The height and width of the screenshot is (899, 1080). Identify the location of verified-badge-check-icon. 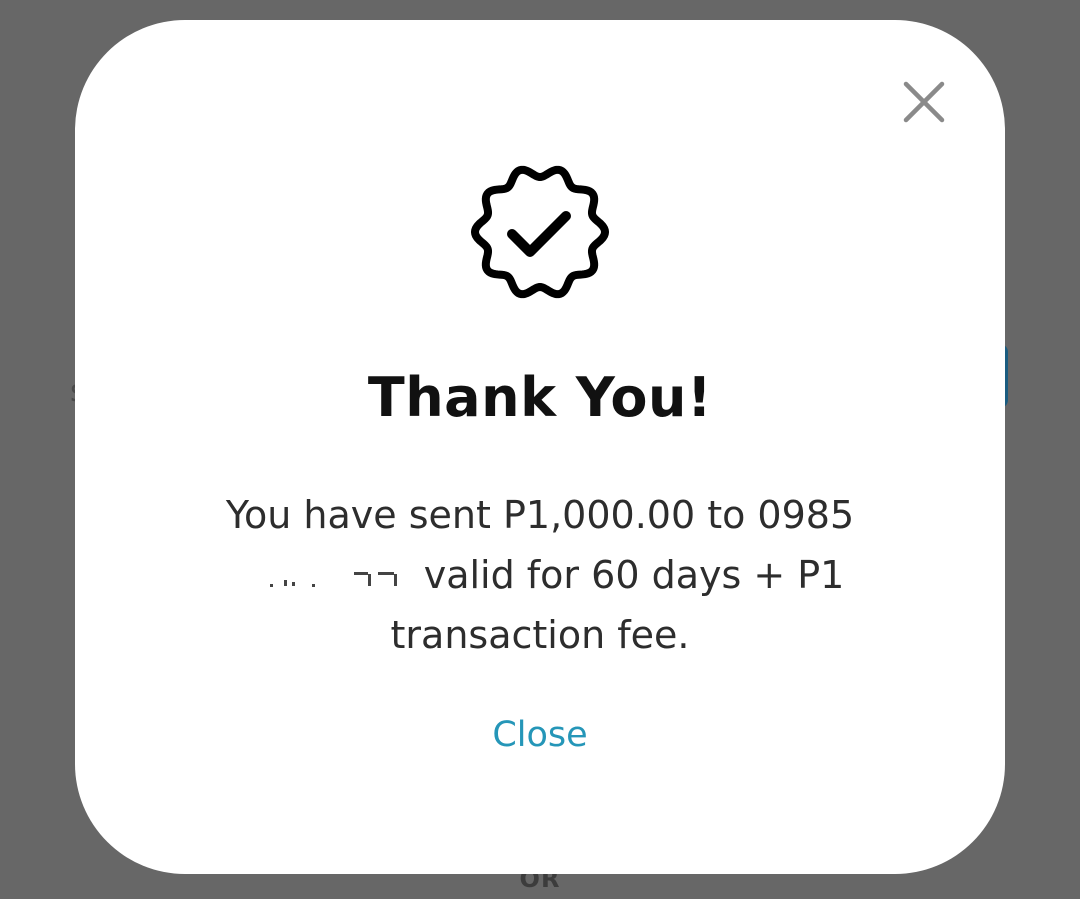
(540, 232).